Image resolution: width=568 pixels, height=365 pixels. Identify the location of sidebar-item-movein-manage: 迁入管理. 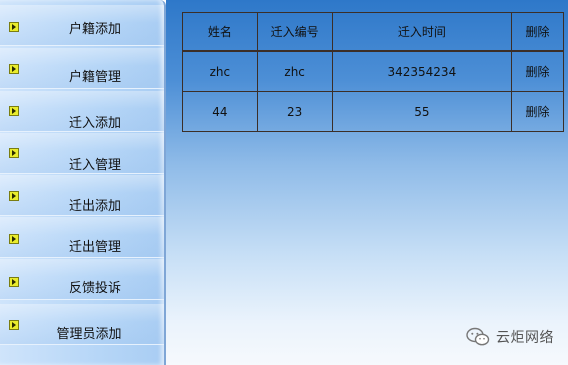
(82, 153).